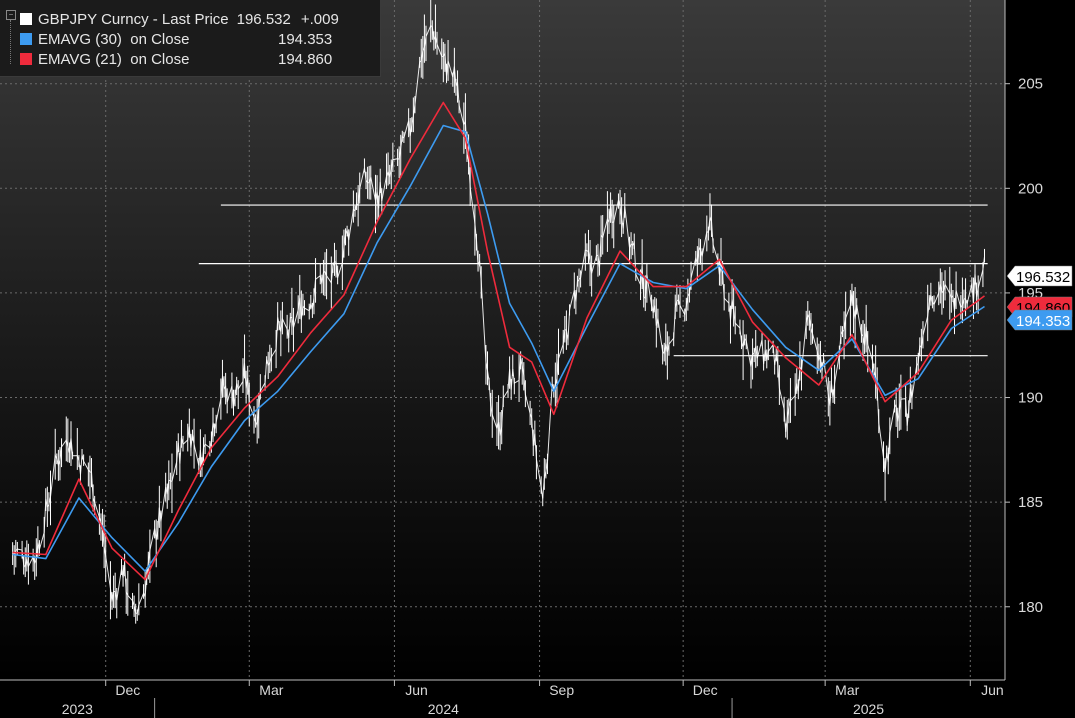 Image resolution: width=1075 pixels, height=718 pixels. What do you see at coordinates (1024, 346) in the screenshot?
I see `y-axis-ticks: 180185190195200205` at bounding box center [1024, 346].